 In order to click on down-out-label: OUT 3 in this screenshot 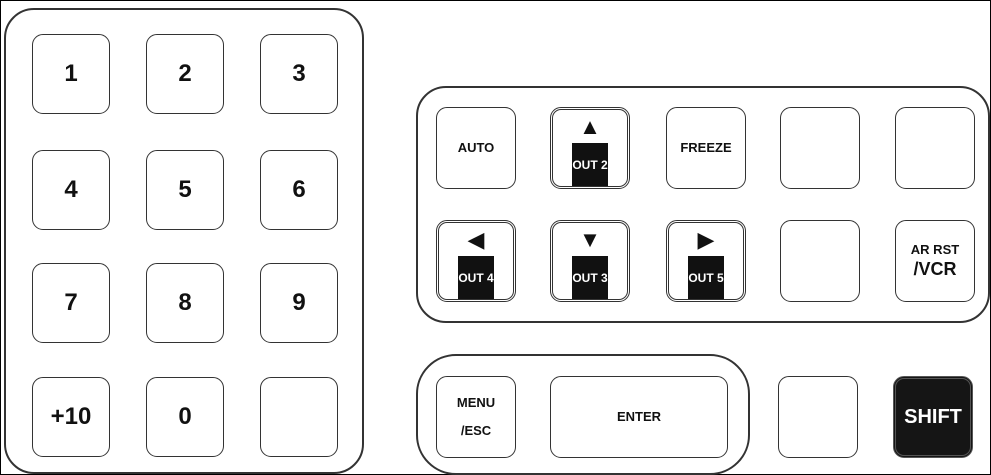, I will do `click(590, 277)`.